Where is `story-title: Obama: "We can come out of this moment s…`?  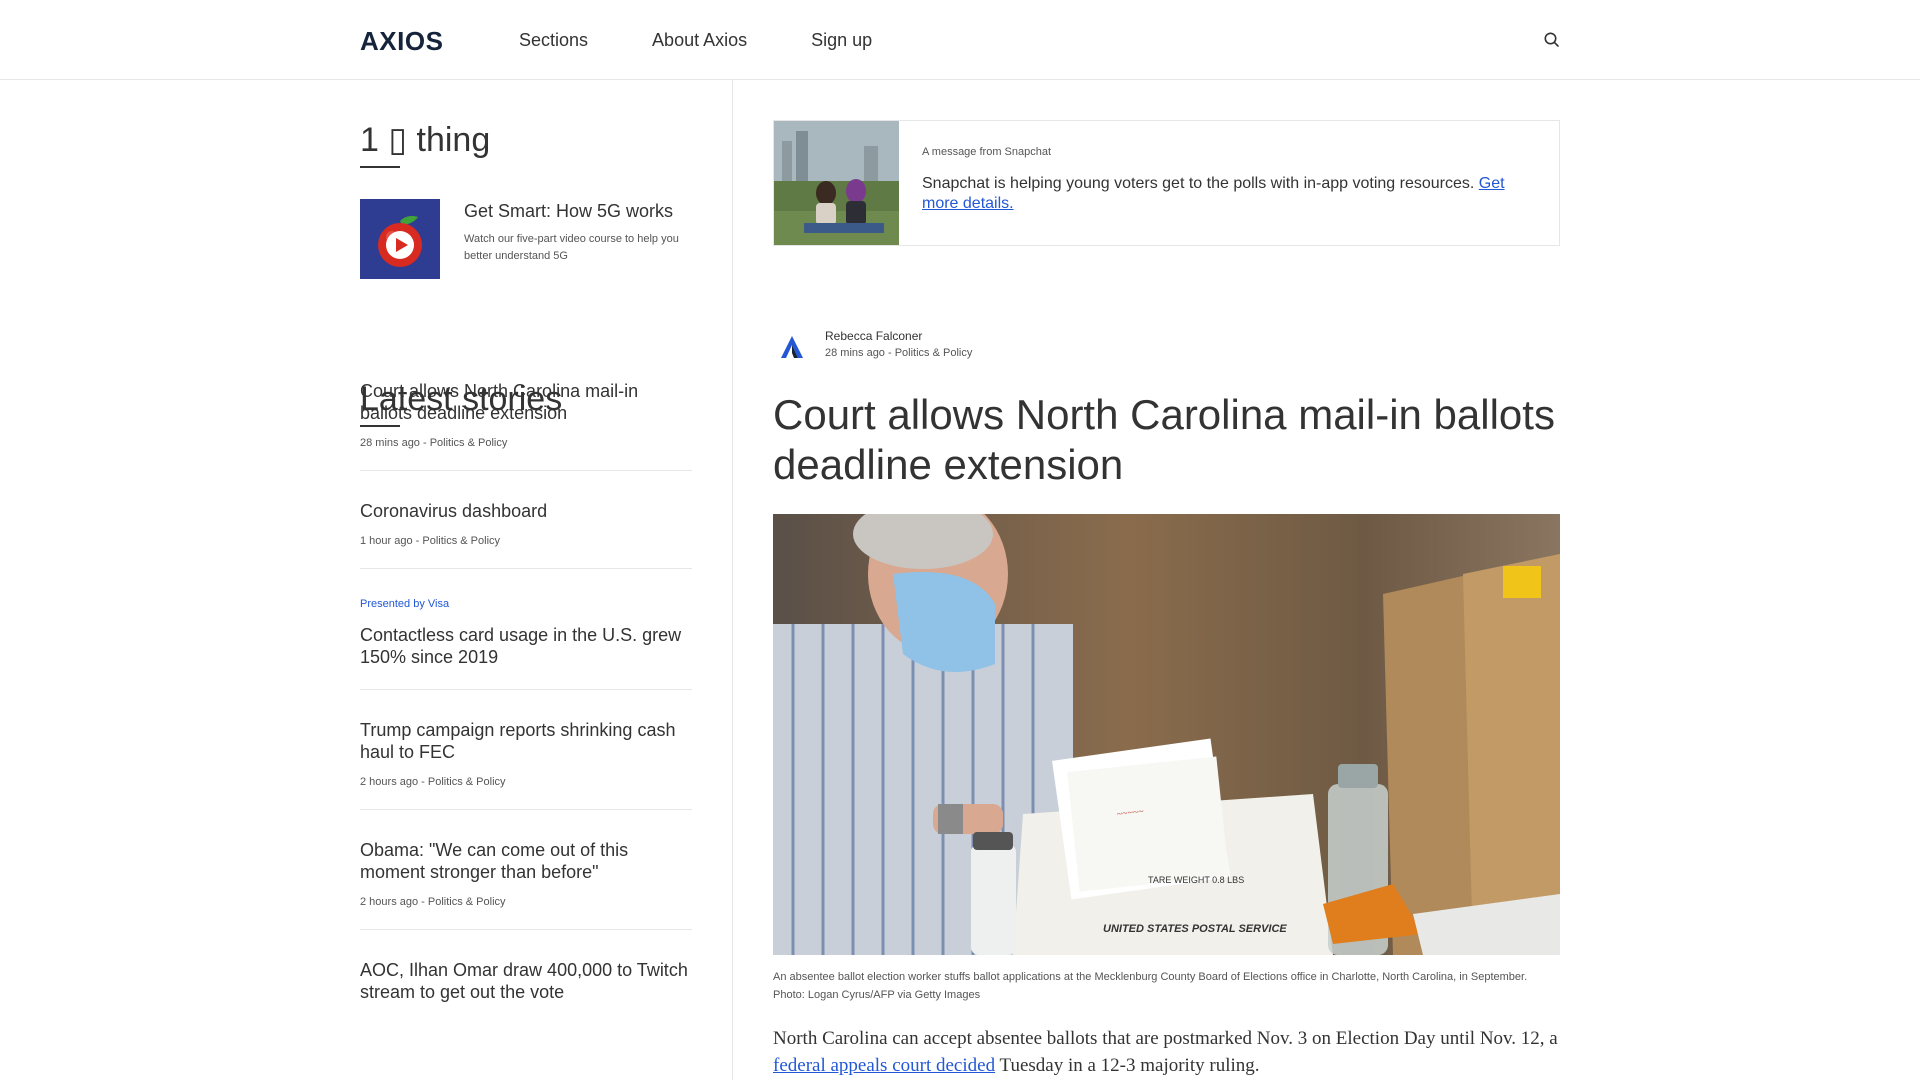
story-title: Obama: "We can come out of this moment s… is located at coordinates (526, 861).